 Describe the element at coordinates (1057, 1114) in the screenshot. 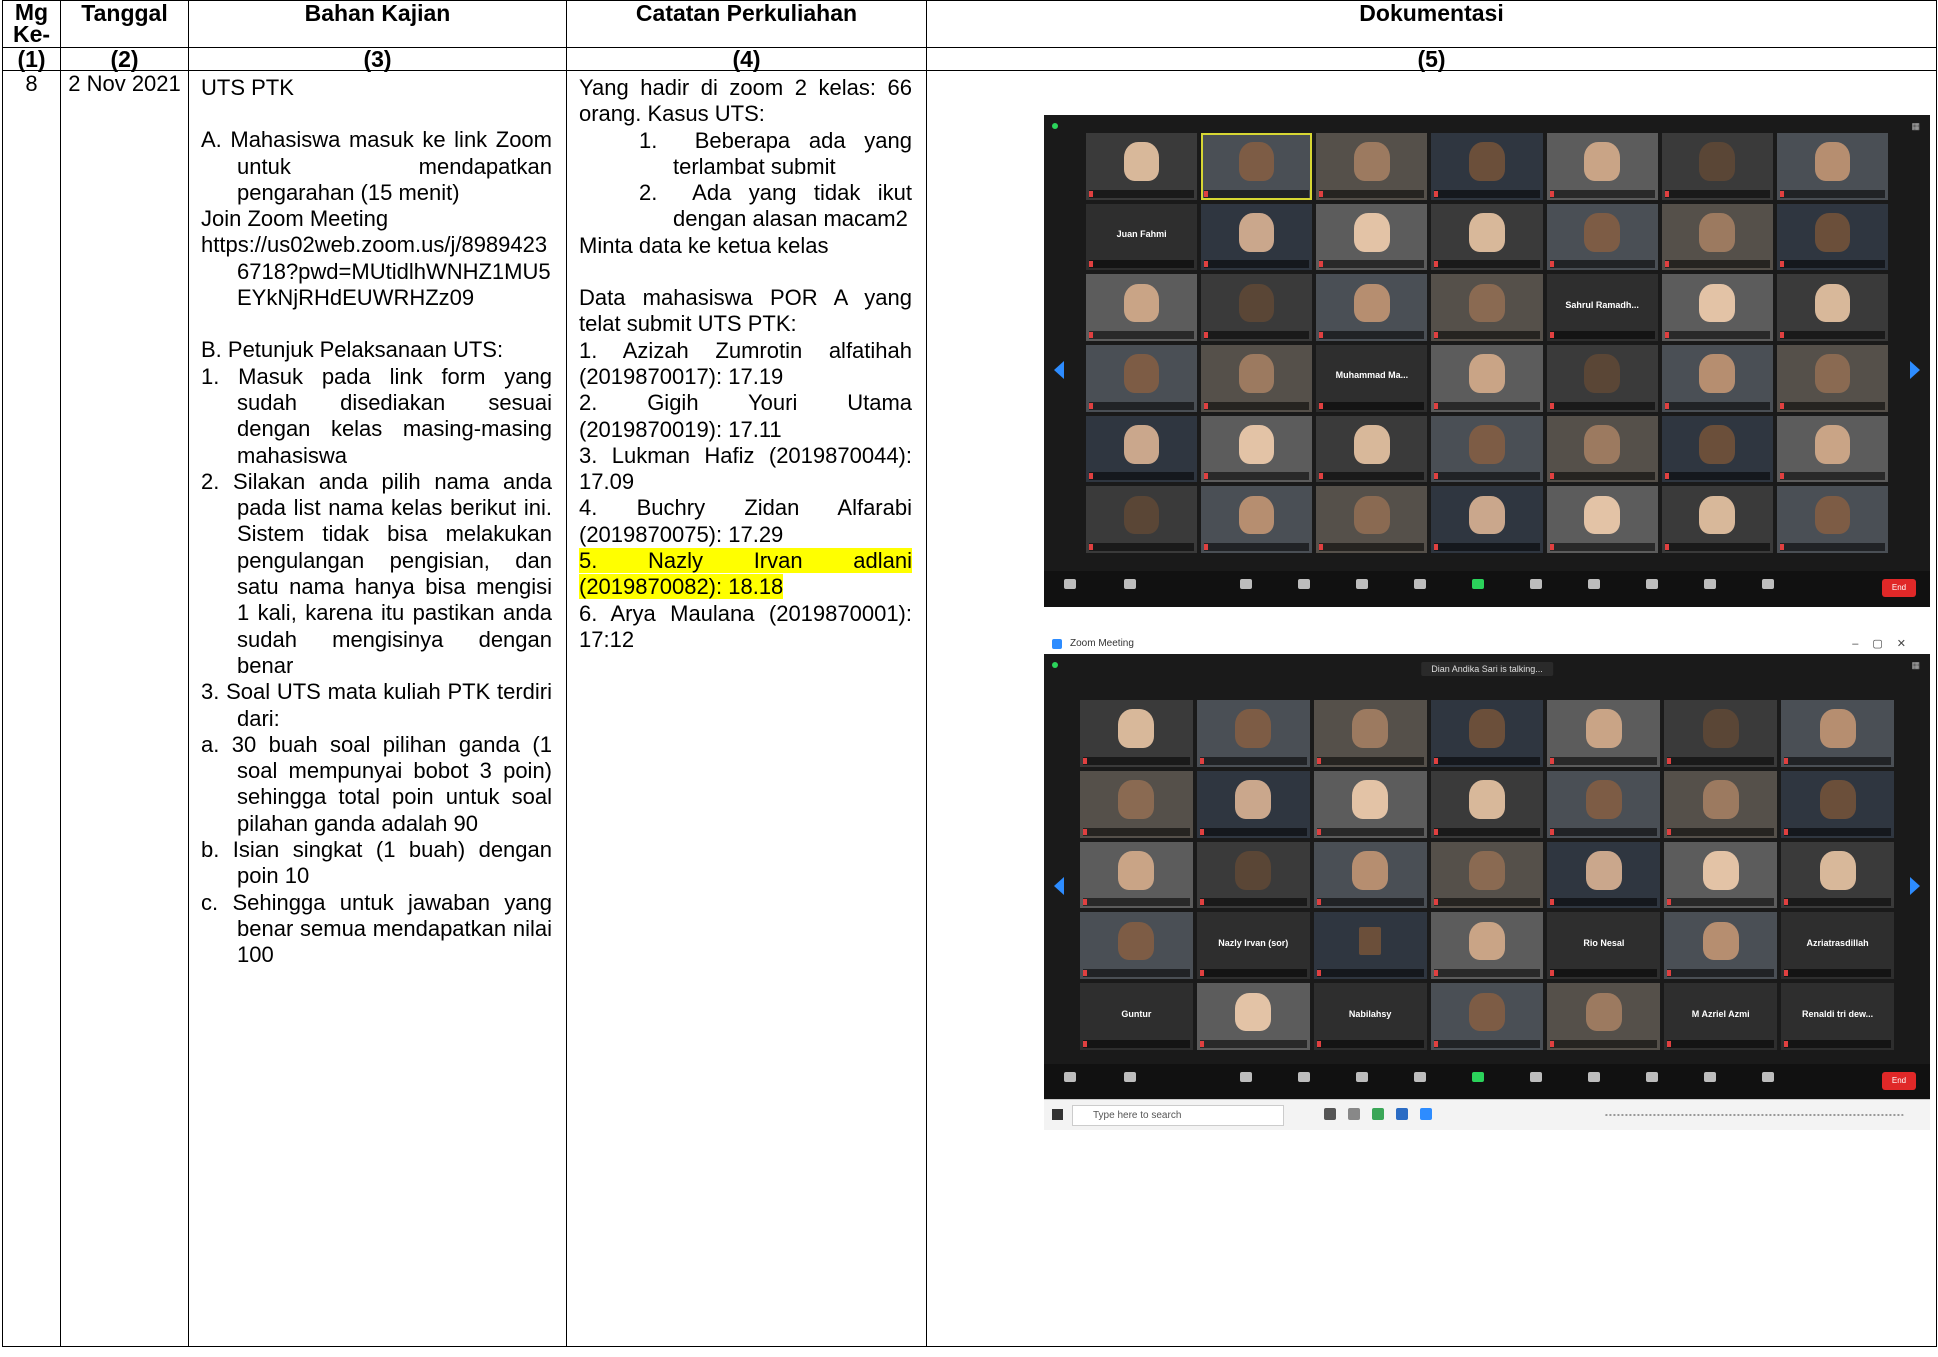

I see `windows-start-icon` at that location.